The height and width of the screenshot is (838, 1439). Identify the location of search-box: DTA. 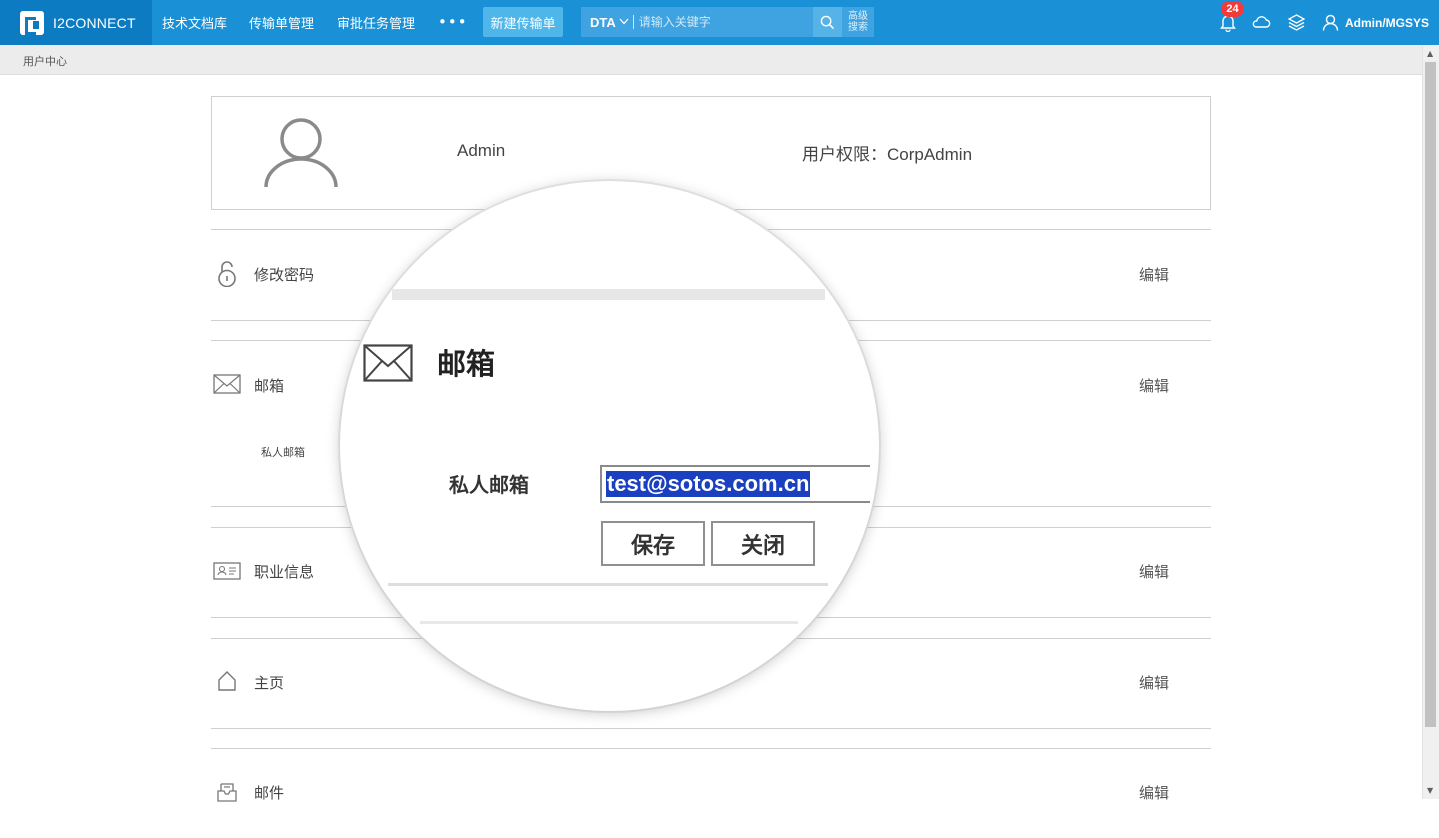
(697, 22).